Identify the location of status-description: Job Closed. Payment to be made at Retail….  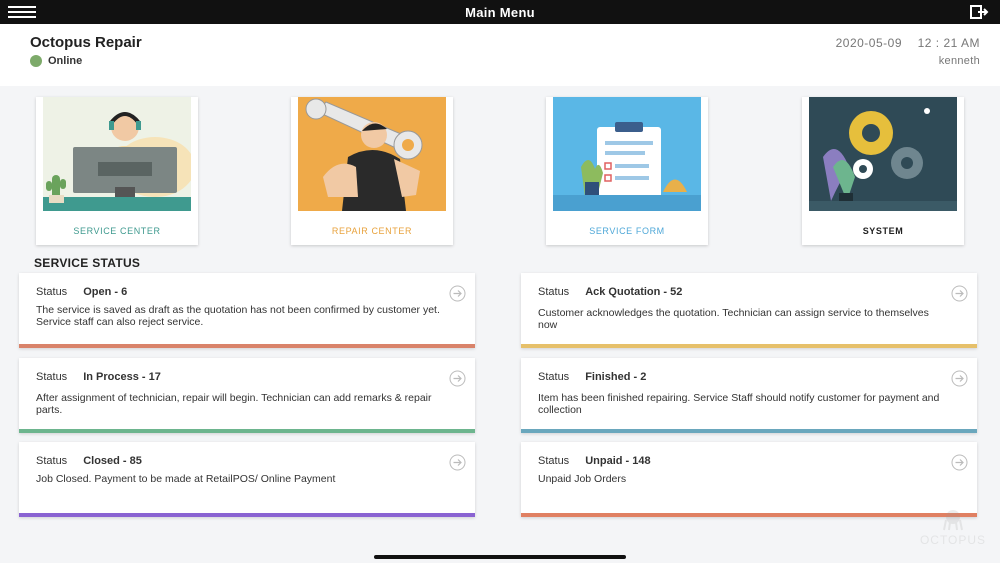
(186, 479).